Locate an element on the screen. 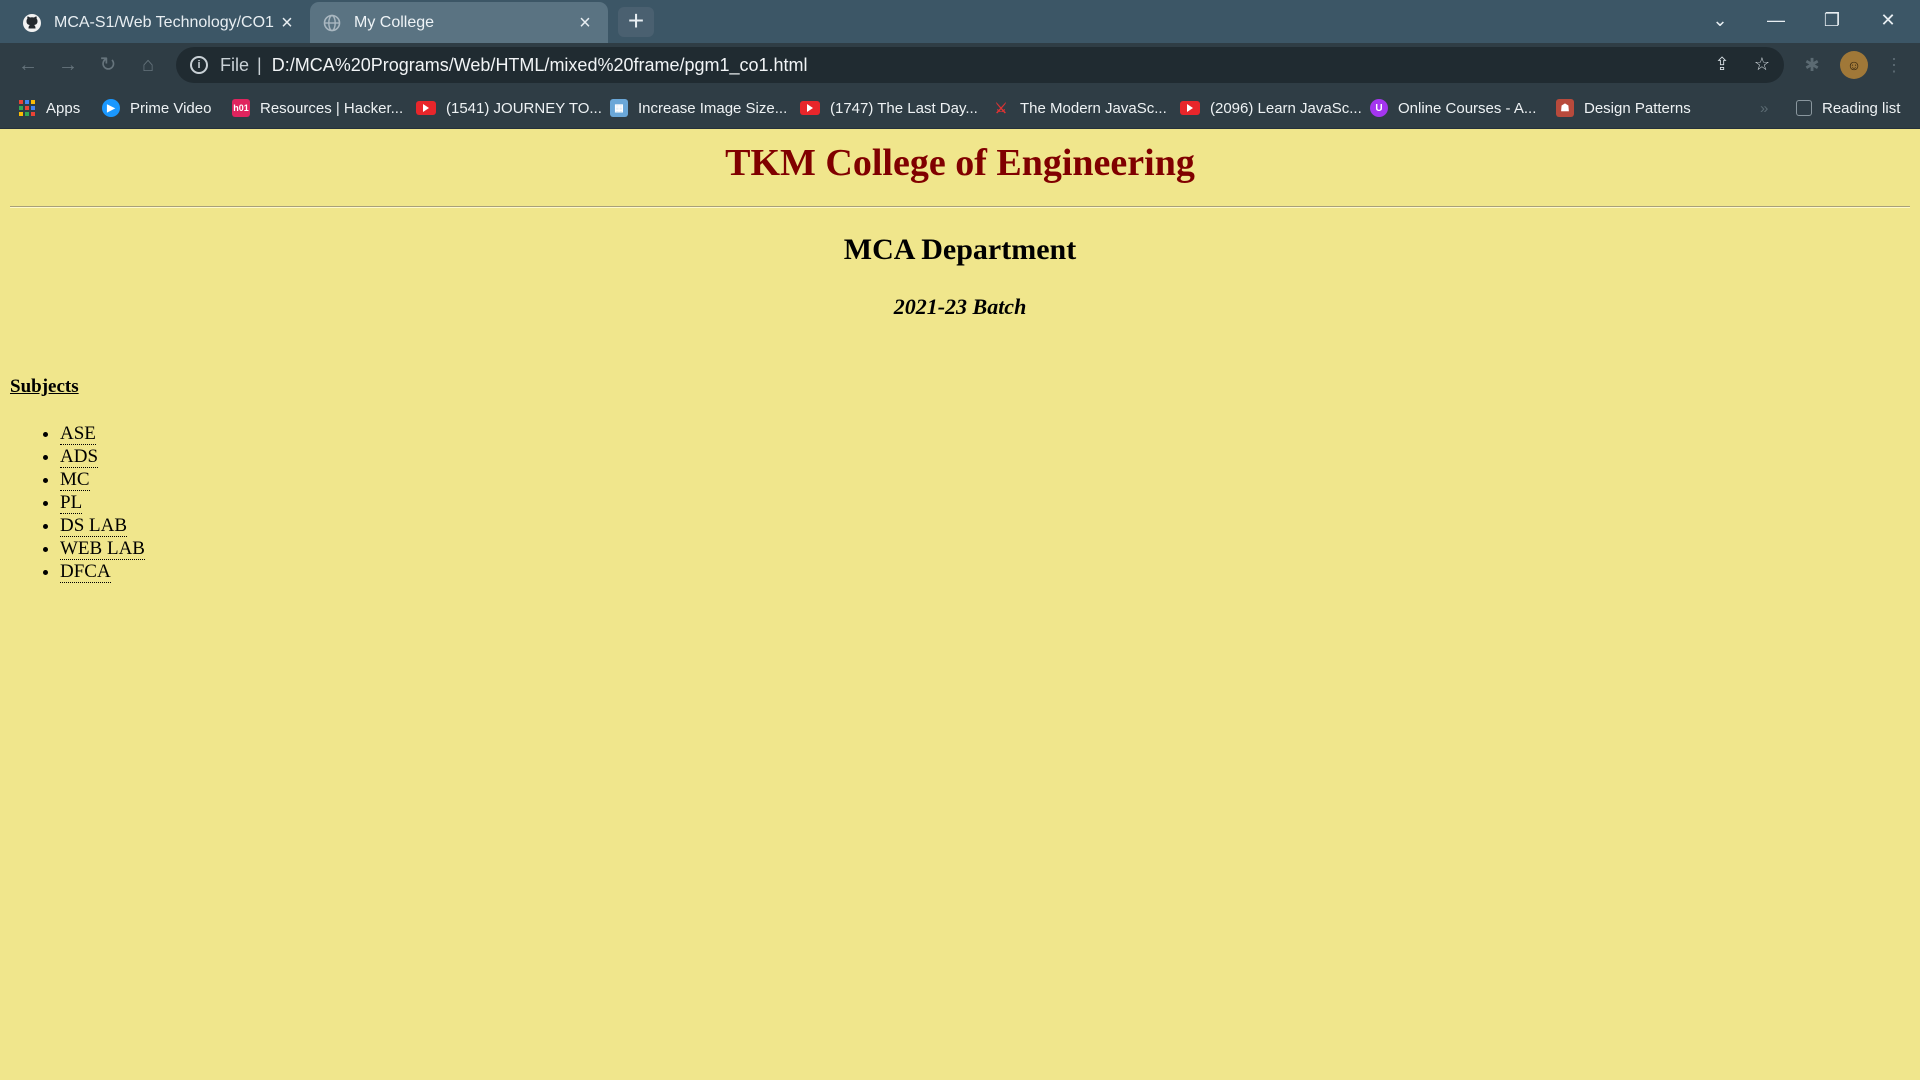 The image size is (1920, 1080). restore-button: ❐ is located at coordinates (1832, 21).